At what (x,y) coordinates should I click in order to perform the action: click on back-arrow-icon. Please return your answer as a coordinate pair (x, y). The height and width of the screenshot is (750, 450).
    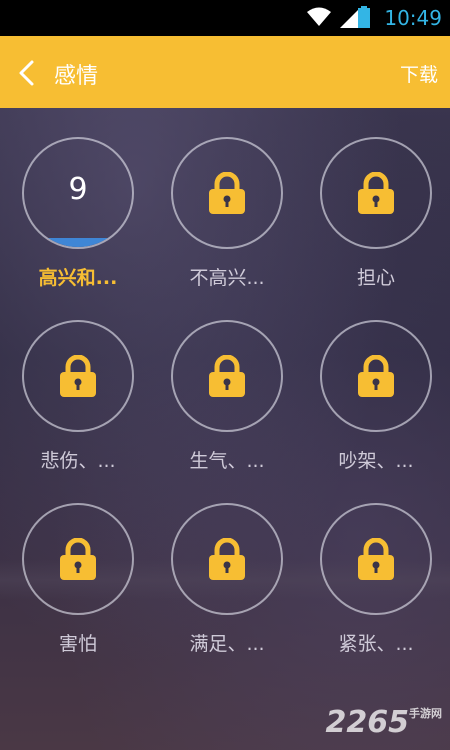
    Looking at the image, I should click on (27, 73).